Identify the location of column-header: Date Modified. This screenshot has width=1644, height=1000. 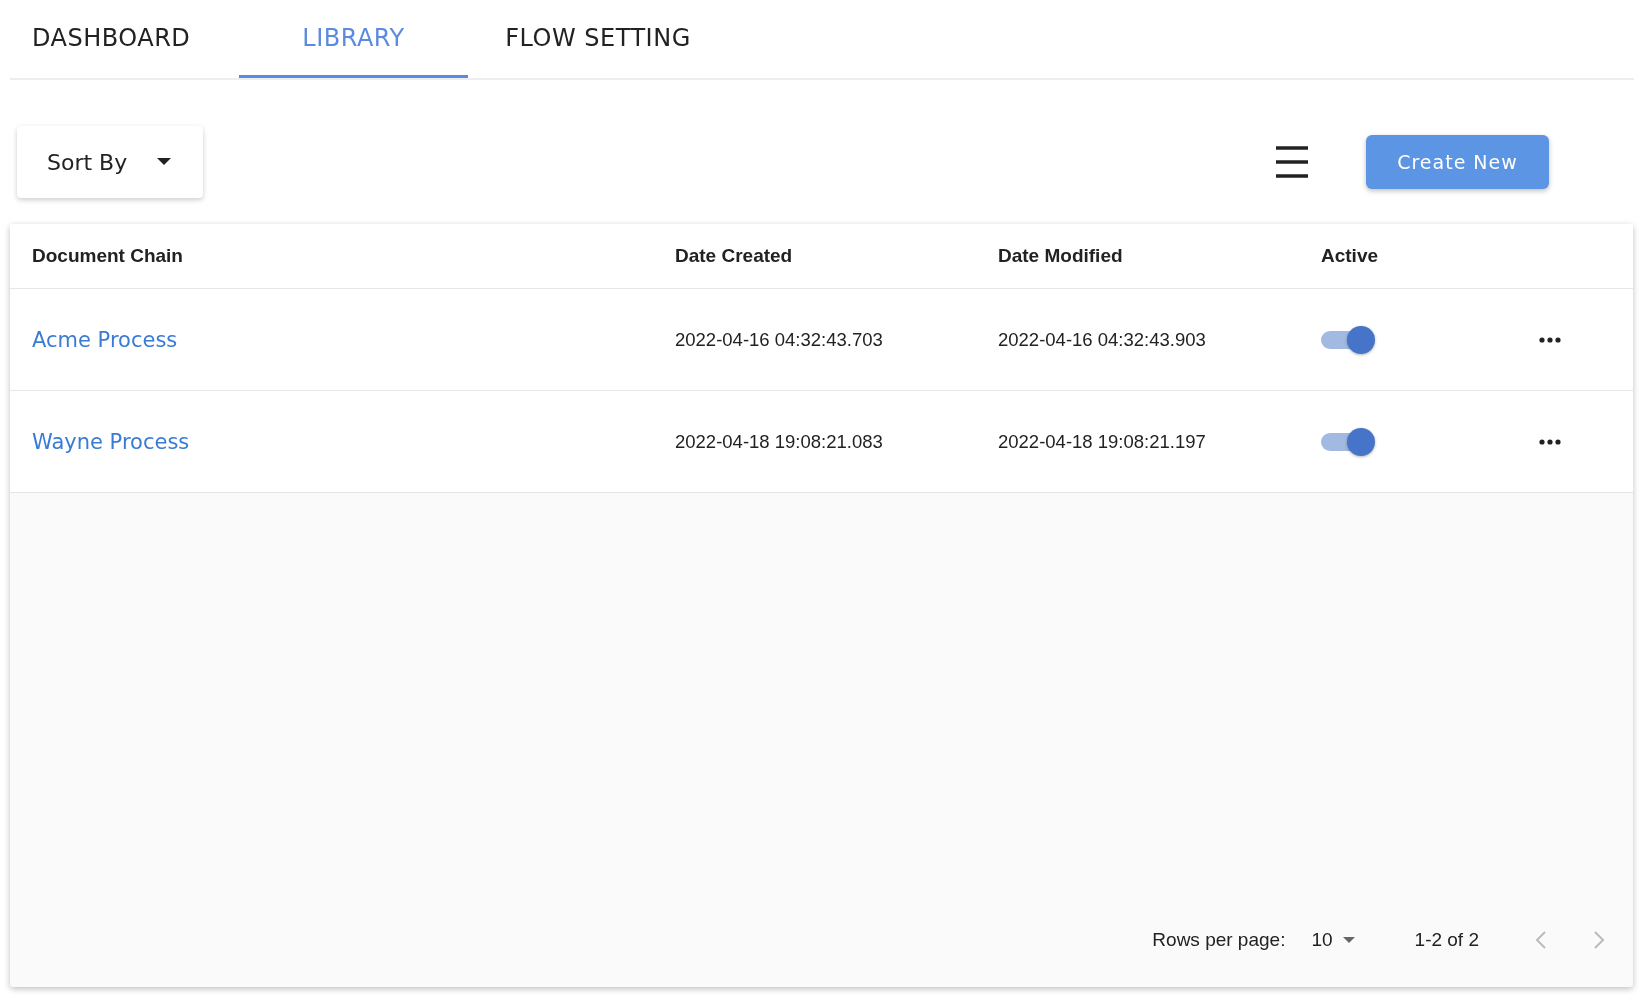
(1061, 256).